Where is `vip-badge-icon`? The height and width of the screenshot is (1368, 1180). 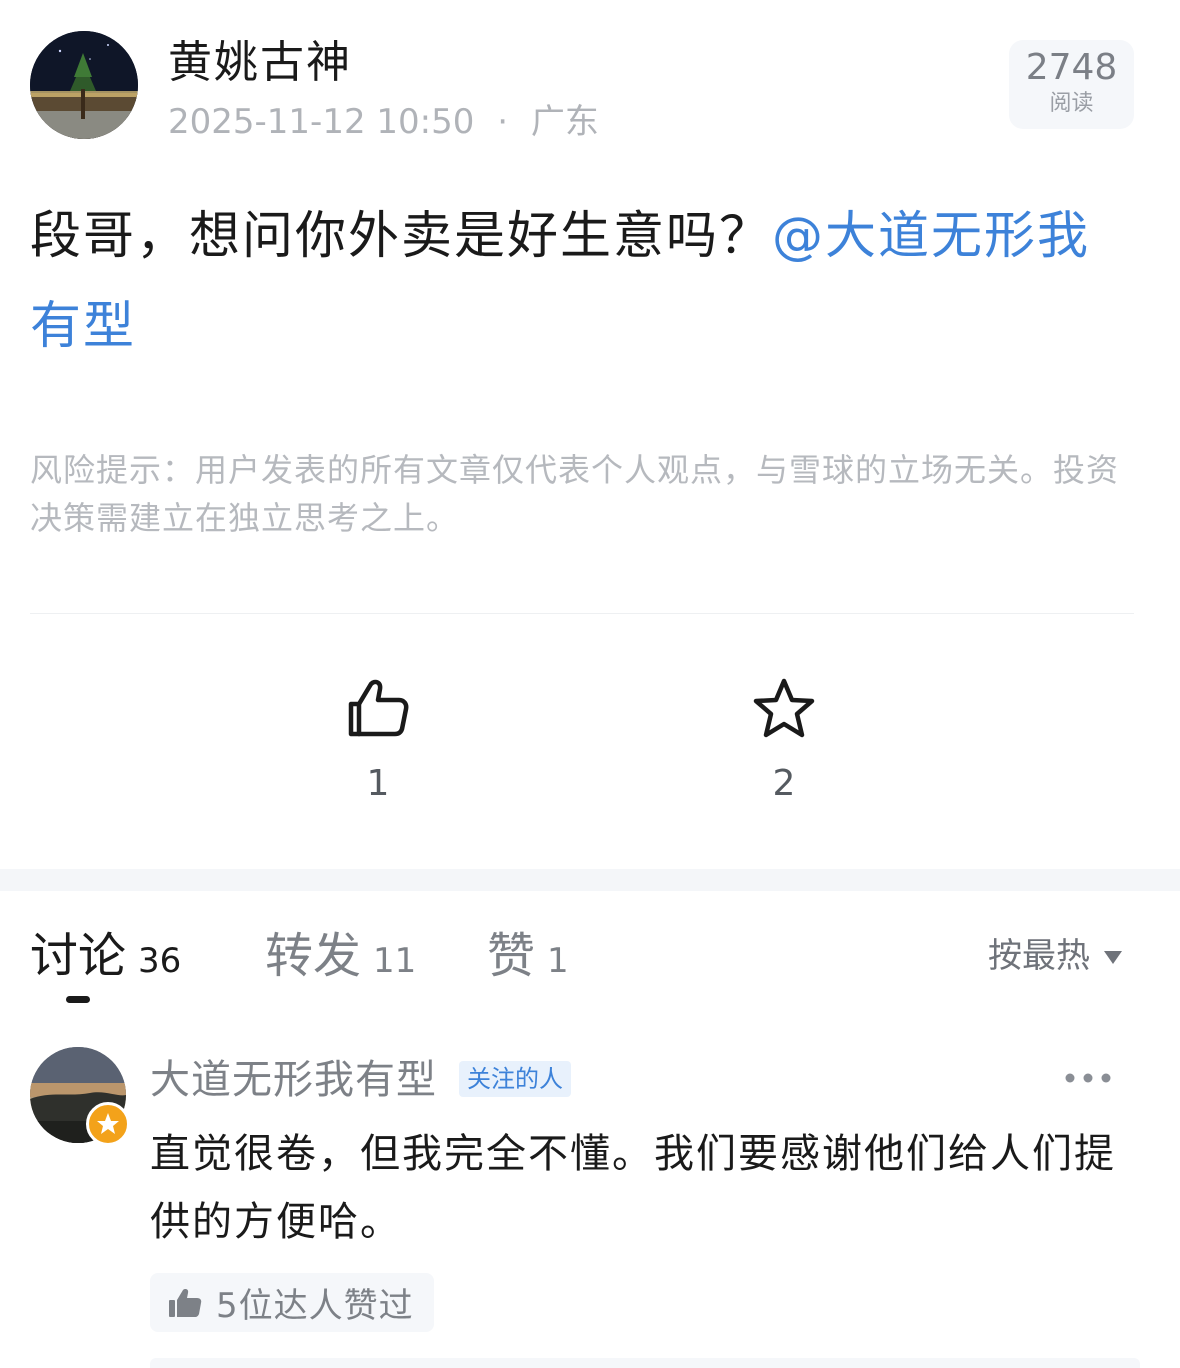 vip-badge-icon is located at coordinates (108, 1124).